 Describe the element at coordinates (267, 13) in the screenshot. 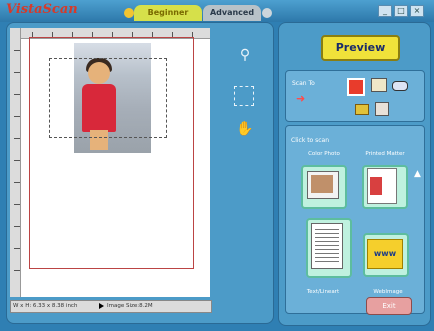

I see `tab-knob-right` at that location.